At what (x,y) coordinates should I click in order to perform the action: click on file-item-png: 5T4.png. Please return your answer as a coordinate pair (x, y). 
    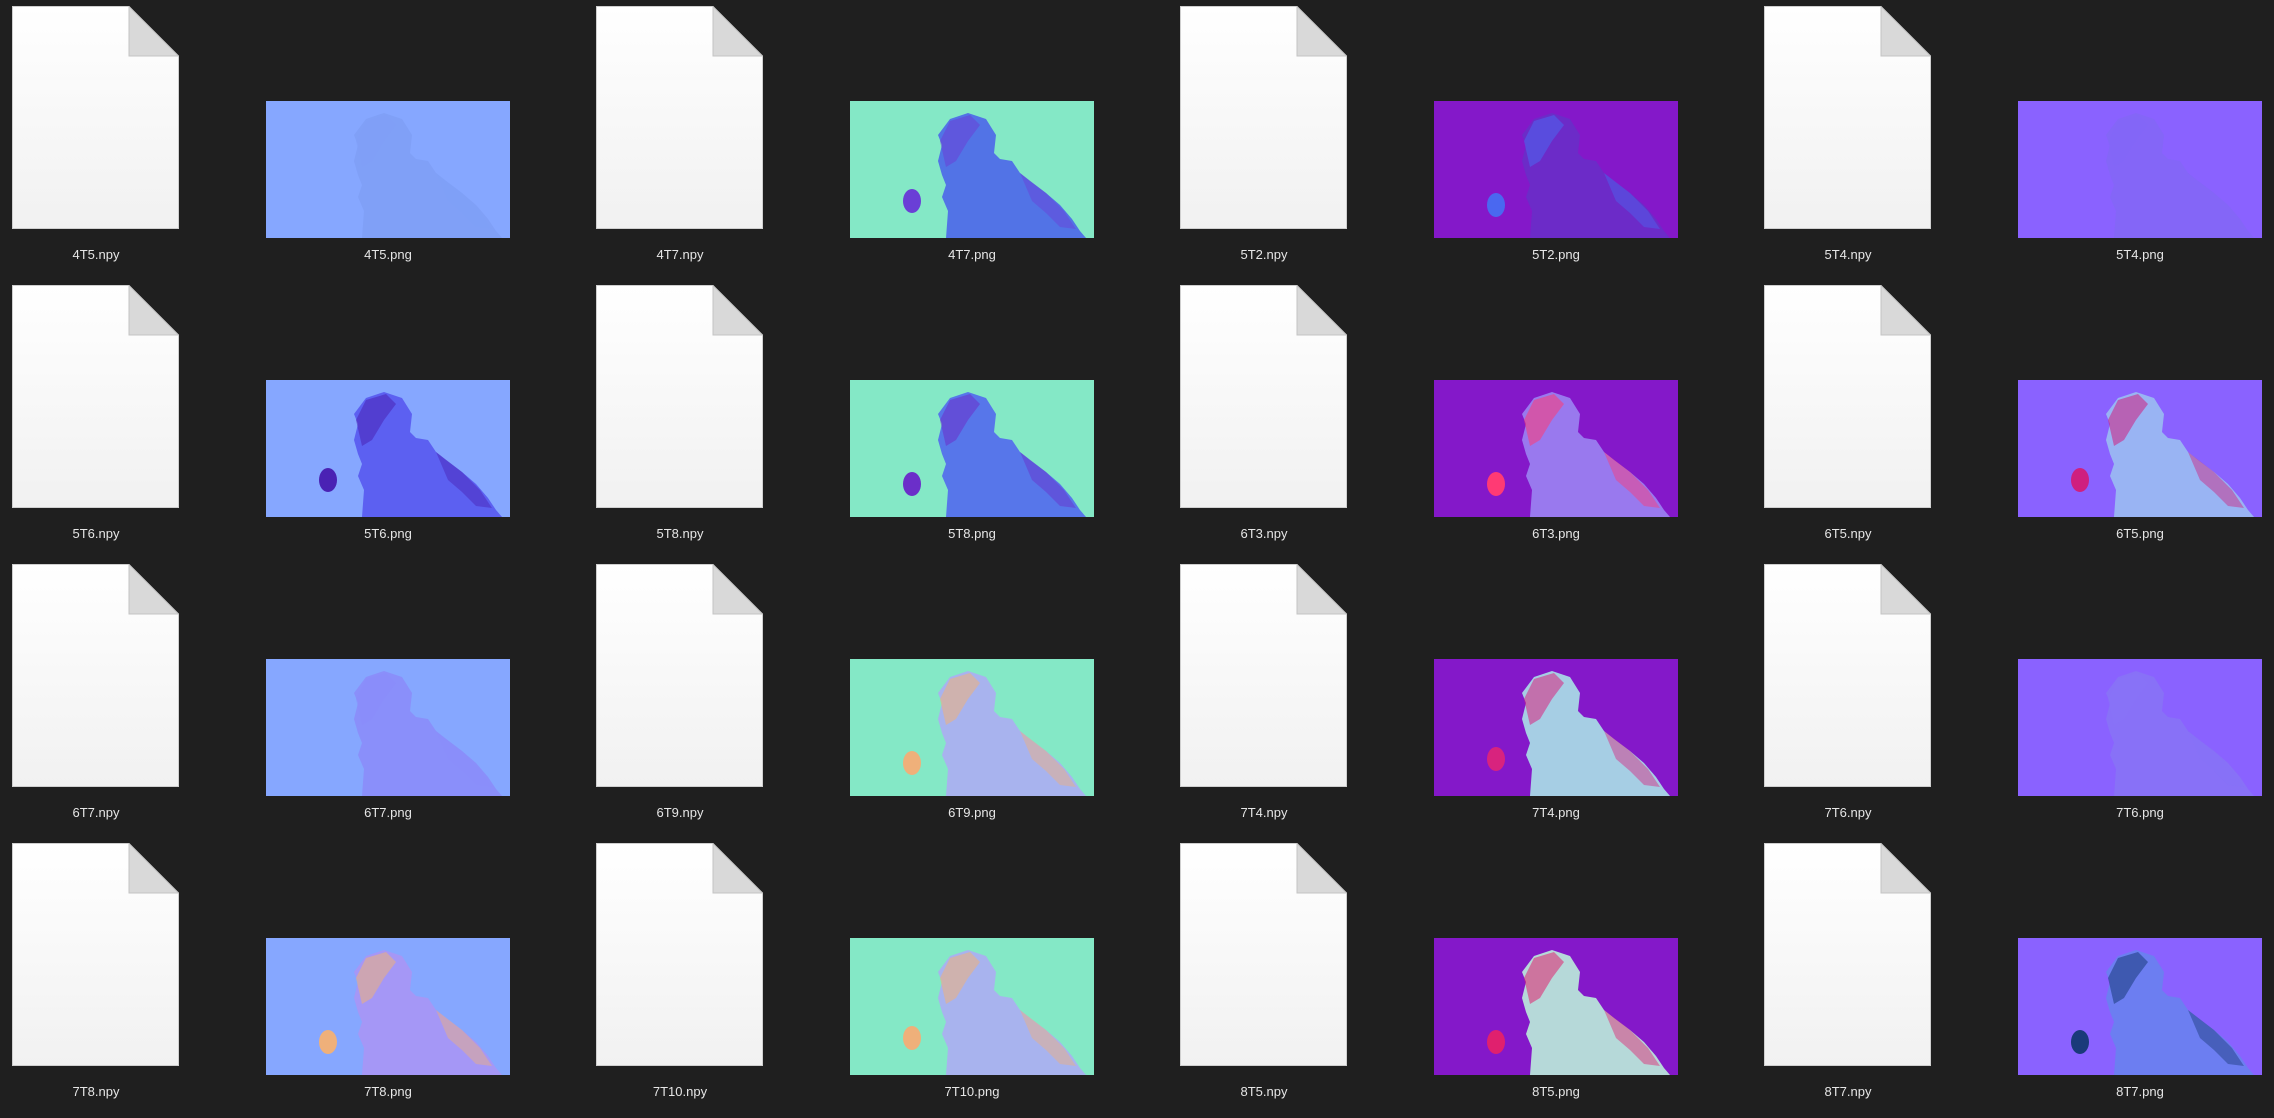
    Looking at the image, I should click on (2134, 141).